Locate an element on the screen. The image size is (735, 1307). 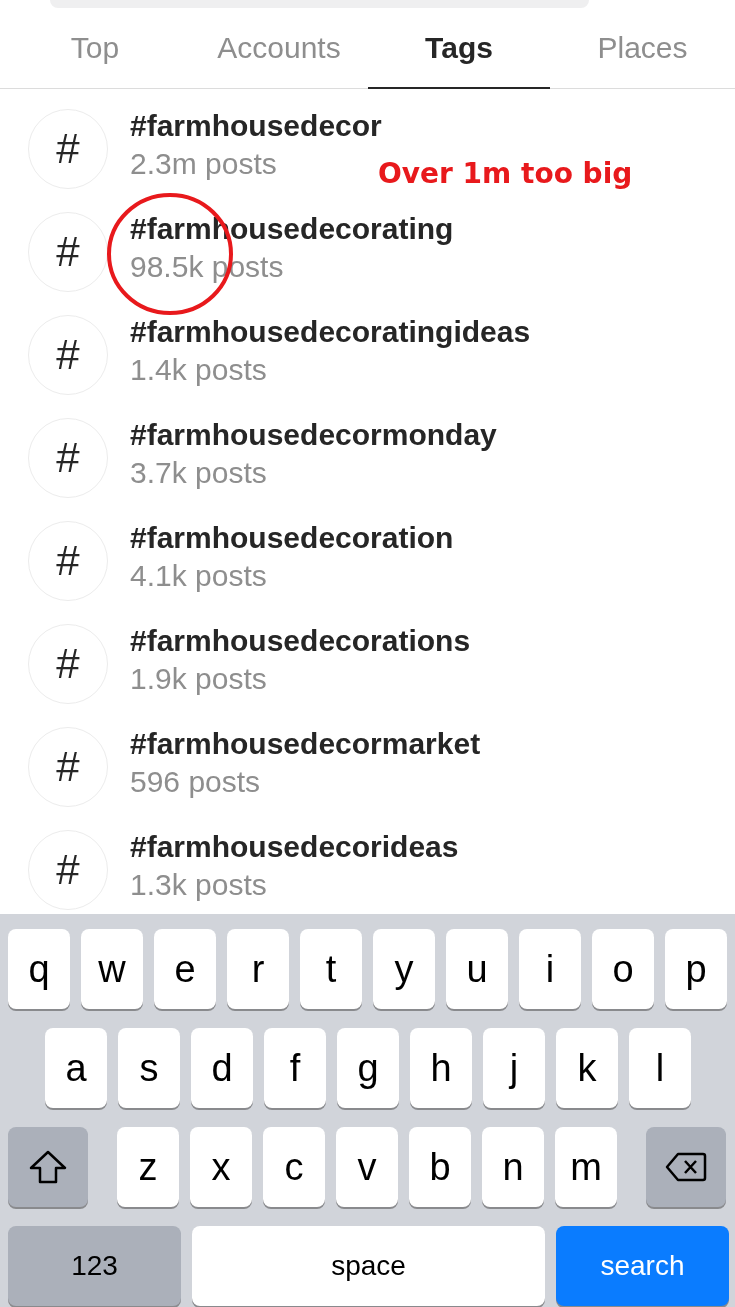
letter-key: u is located at coordinates (477, 969).